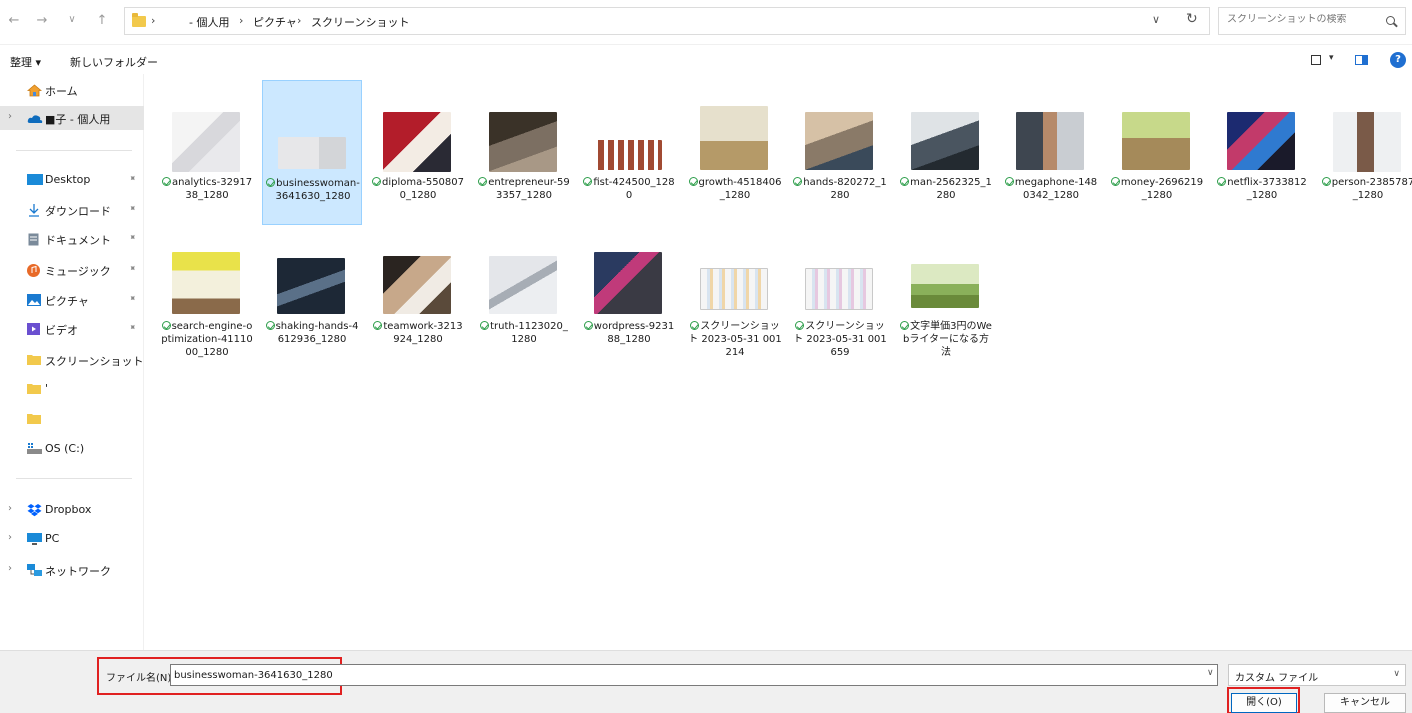  Describe the element at coordinates (418, 152) in the screenshot. I see `file-tile: diploma-5508070_1280` at that location.